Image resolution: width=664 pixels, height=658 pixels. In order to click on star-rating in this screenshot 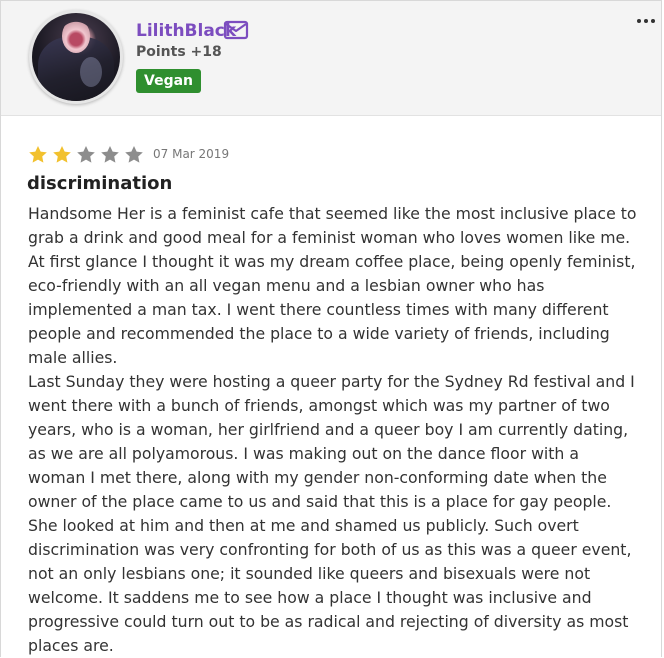, I will do `click(86, 155)`.